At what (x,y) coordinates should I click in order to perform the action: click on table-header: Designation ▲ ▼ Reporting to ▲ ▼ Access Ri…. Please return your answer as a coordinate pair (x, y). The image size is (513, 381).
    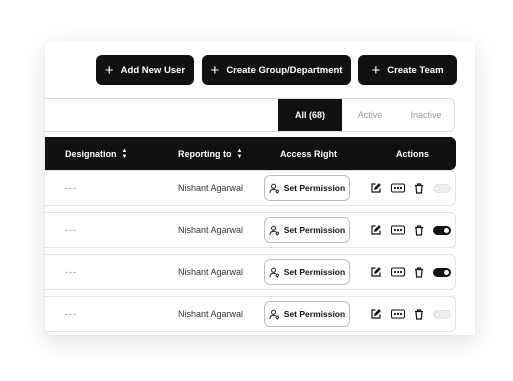
    Looking at the image, I should click on (250, 153).